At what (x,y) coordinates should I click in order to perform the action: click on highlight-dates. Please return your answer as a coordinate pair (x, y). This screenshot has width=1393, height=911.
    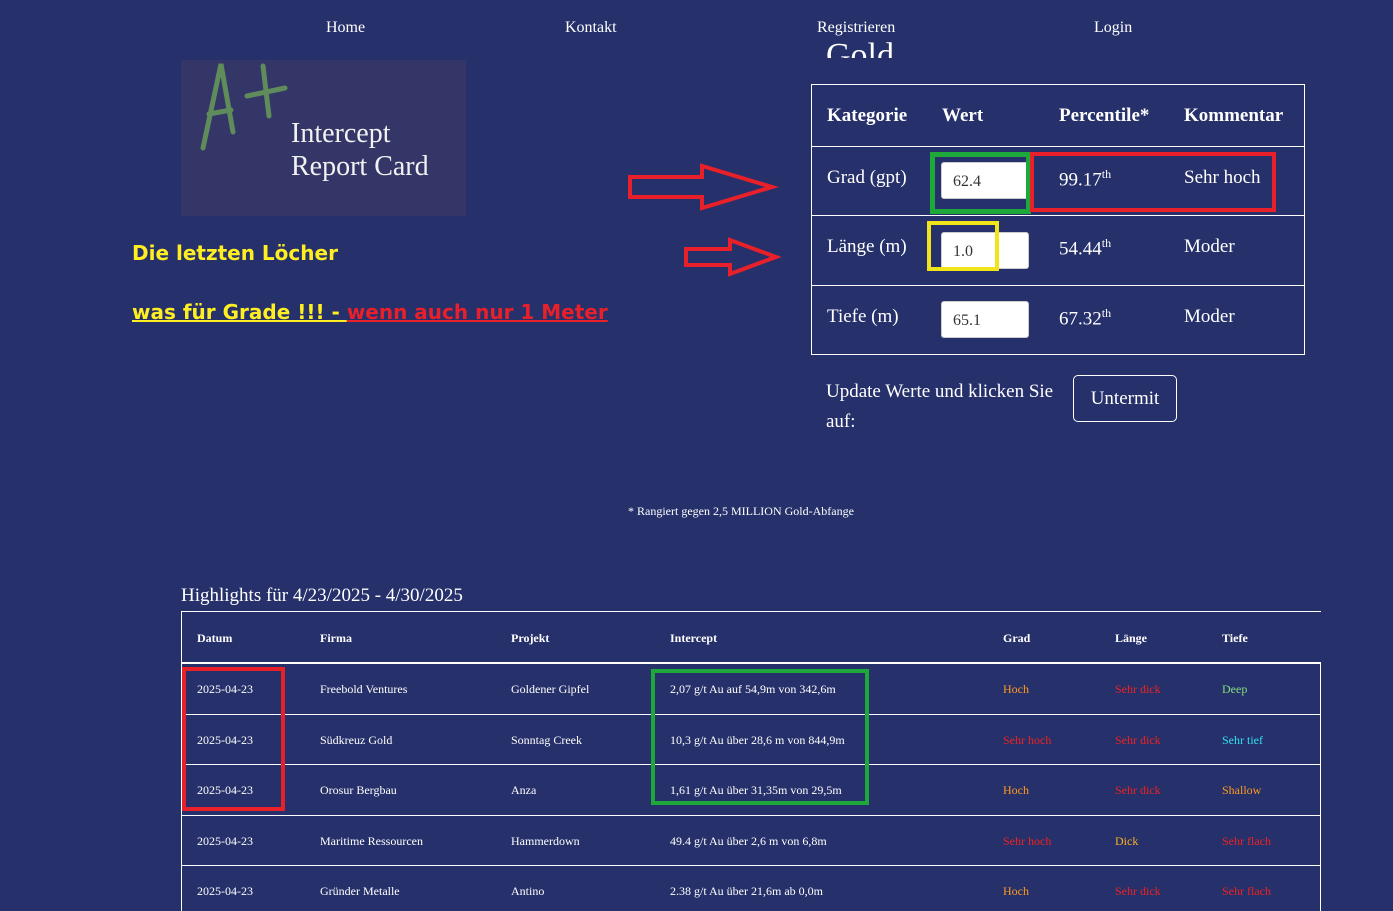
    Looking at the image, I should click on (233, 739).